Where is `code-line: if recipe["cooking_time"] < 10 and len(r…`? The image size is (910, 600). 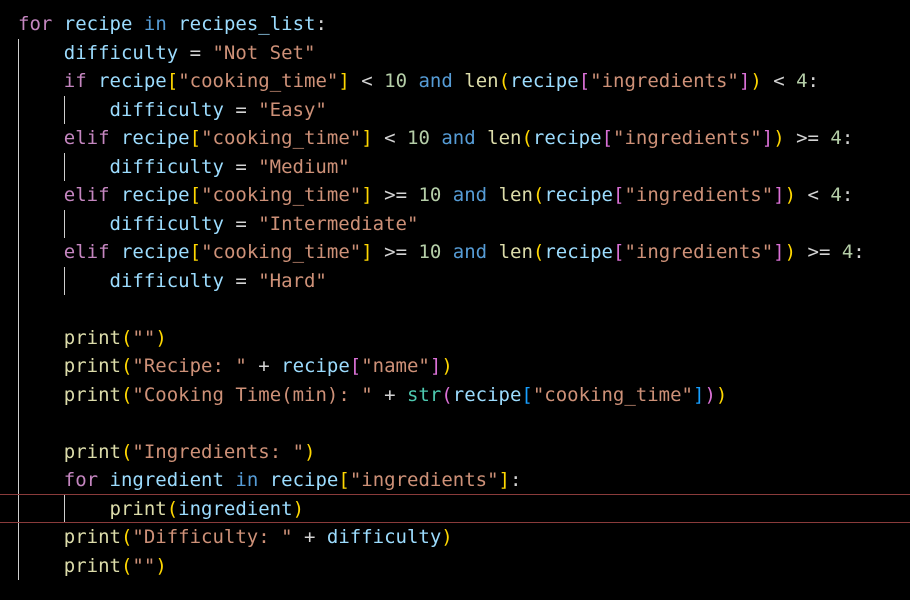 code-line: if recipe["cooking_time"] < 10 and len(r… is located at coordinates (418, 81).